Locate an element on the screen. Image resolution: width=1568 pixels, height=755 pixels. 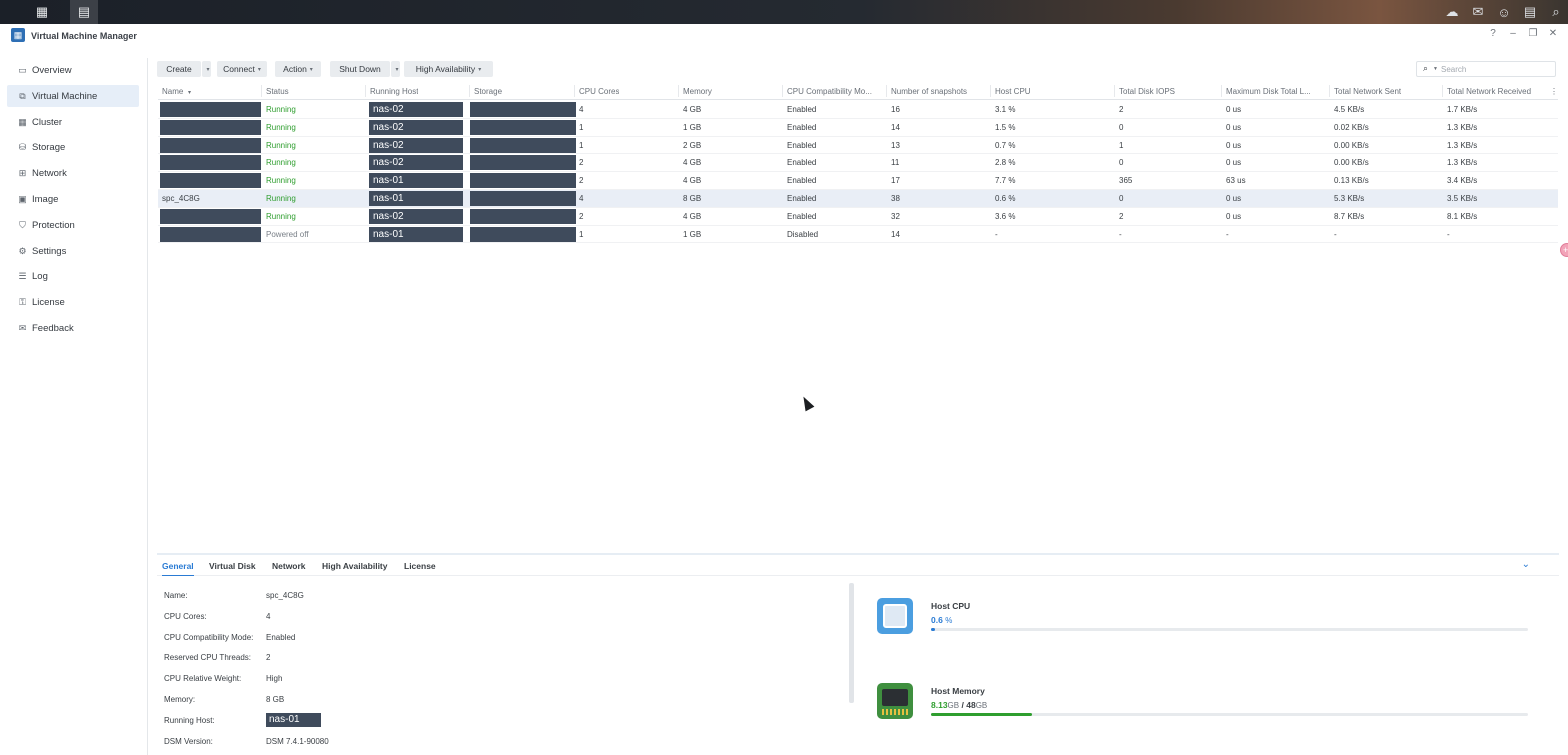
create-dropdown-button: ▾ is located at coordinates (206, 69).